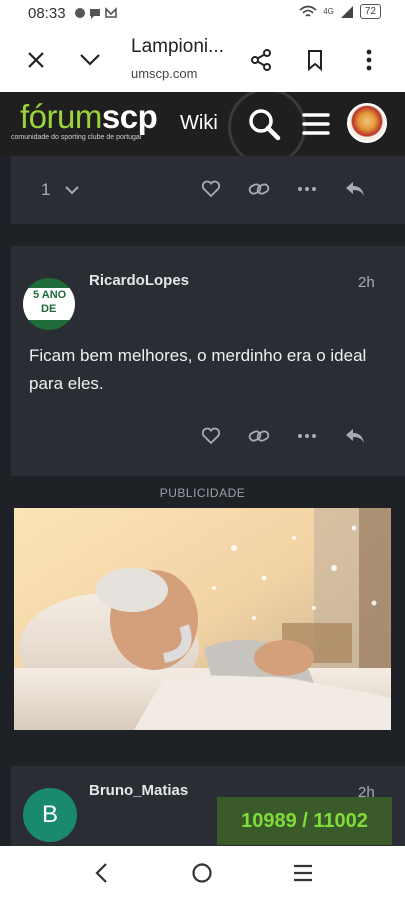 The height and width of the screenshot is (900, 405). What do you see at coordinates (45, 190) in the screenshot?
I see `like-count: 1` at bounding box center [45, 190].